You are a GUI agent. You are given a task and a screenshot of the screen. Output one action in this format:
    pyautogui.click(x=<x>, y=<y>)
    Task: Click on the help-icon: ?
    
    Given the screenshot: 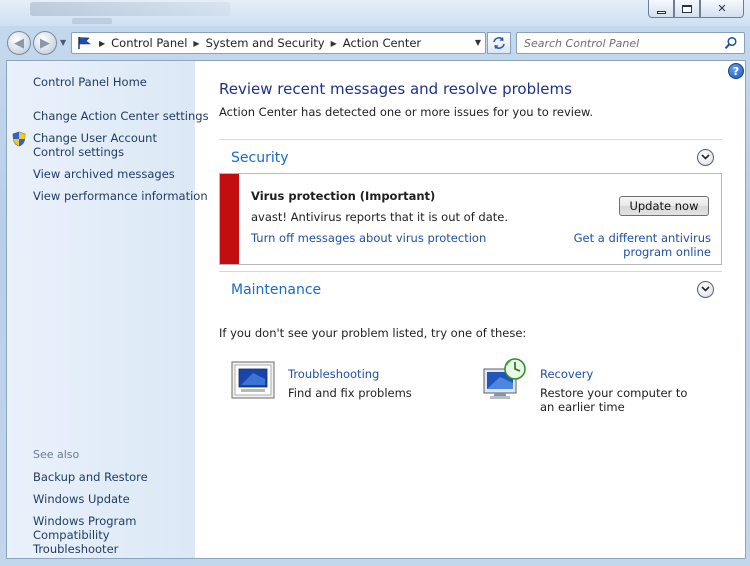 What is the action you would take?
    pyautogui.click(x=736, y=71)
    